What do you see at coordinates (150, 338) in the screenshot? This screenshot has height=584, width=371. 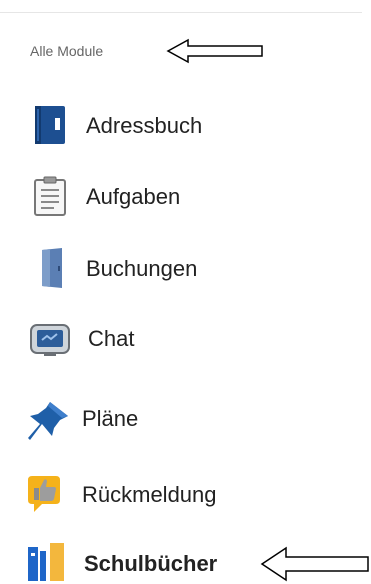 I see `module-item-chat: Chat` at bounding box center [150, 338].